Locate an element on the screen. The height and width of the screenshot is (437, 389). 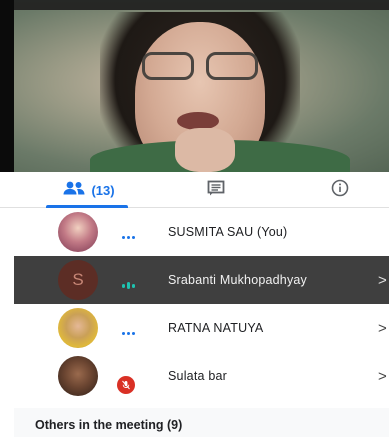
chat-icon is located at coordinates (216, 190).